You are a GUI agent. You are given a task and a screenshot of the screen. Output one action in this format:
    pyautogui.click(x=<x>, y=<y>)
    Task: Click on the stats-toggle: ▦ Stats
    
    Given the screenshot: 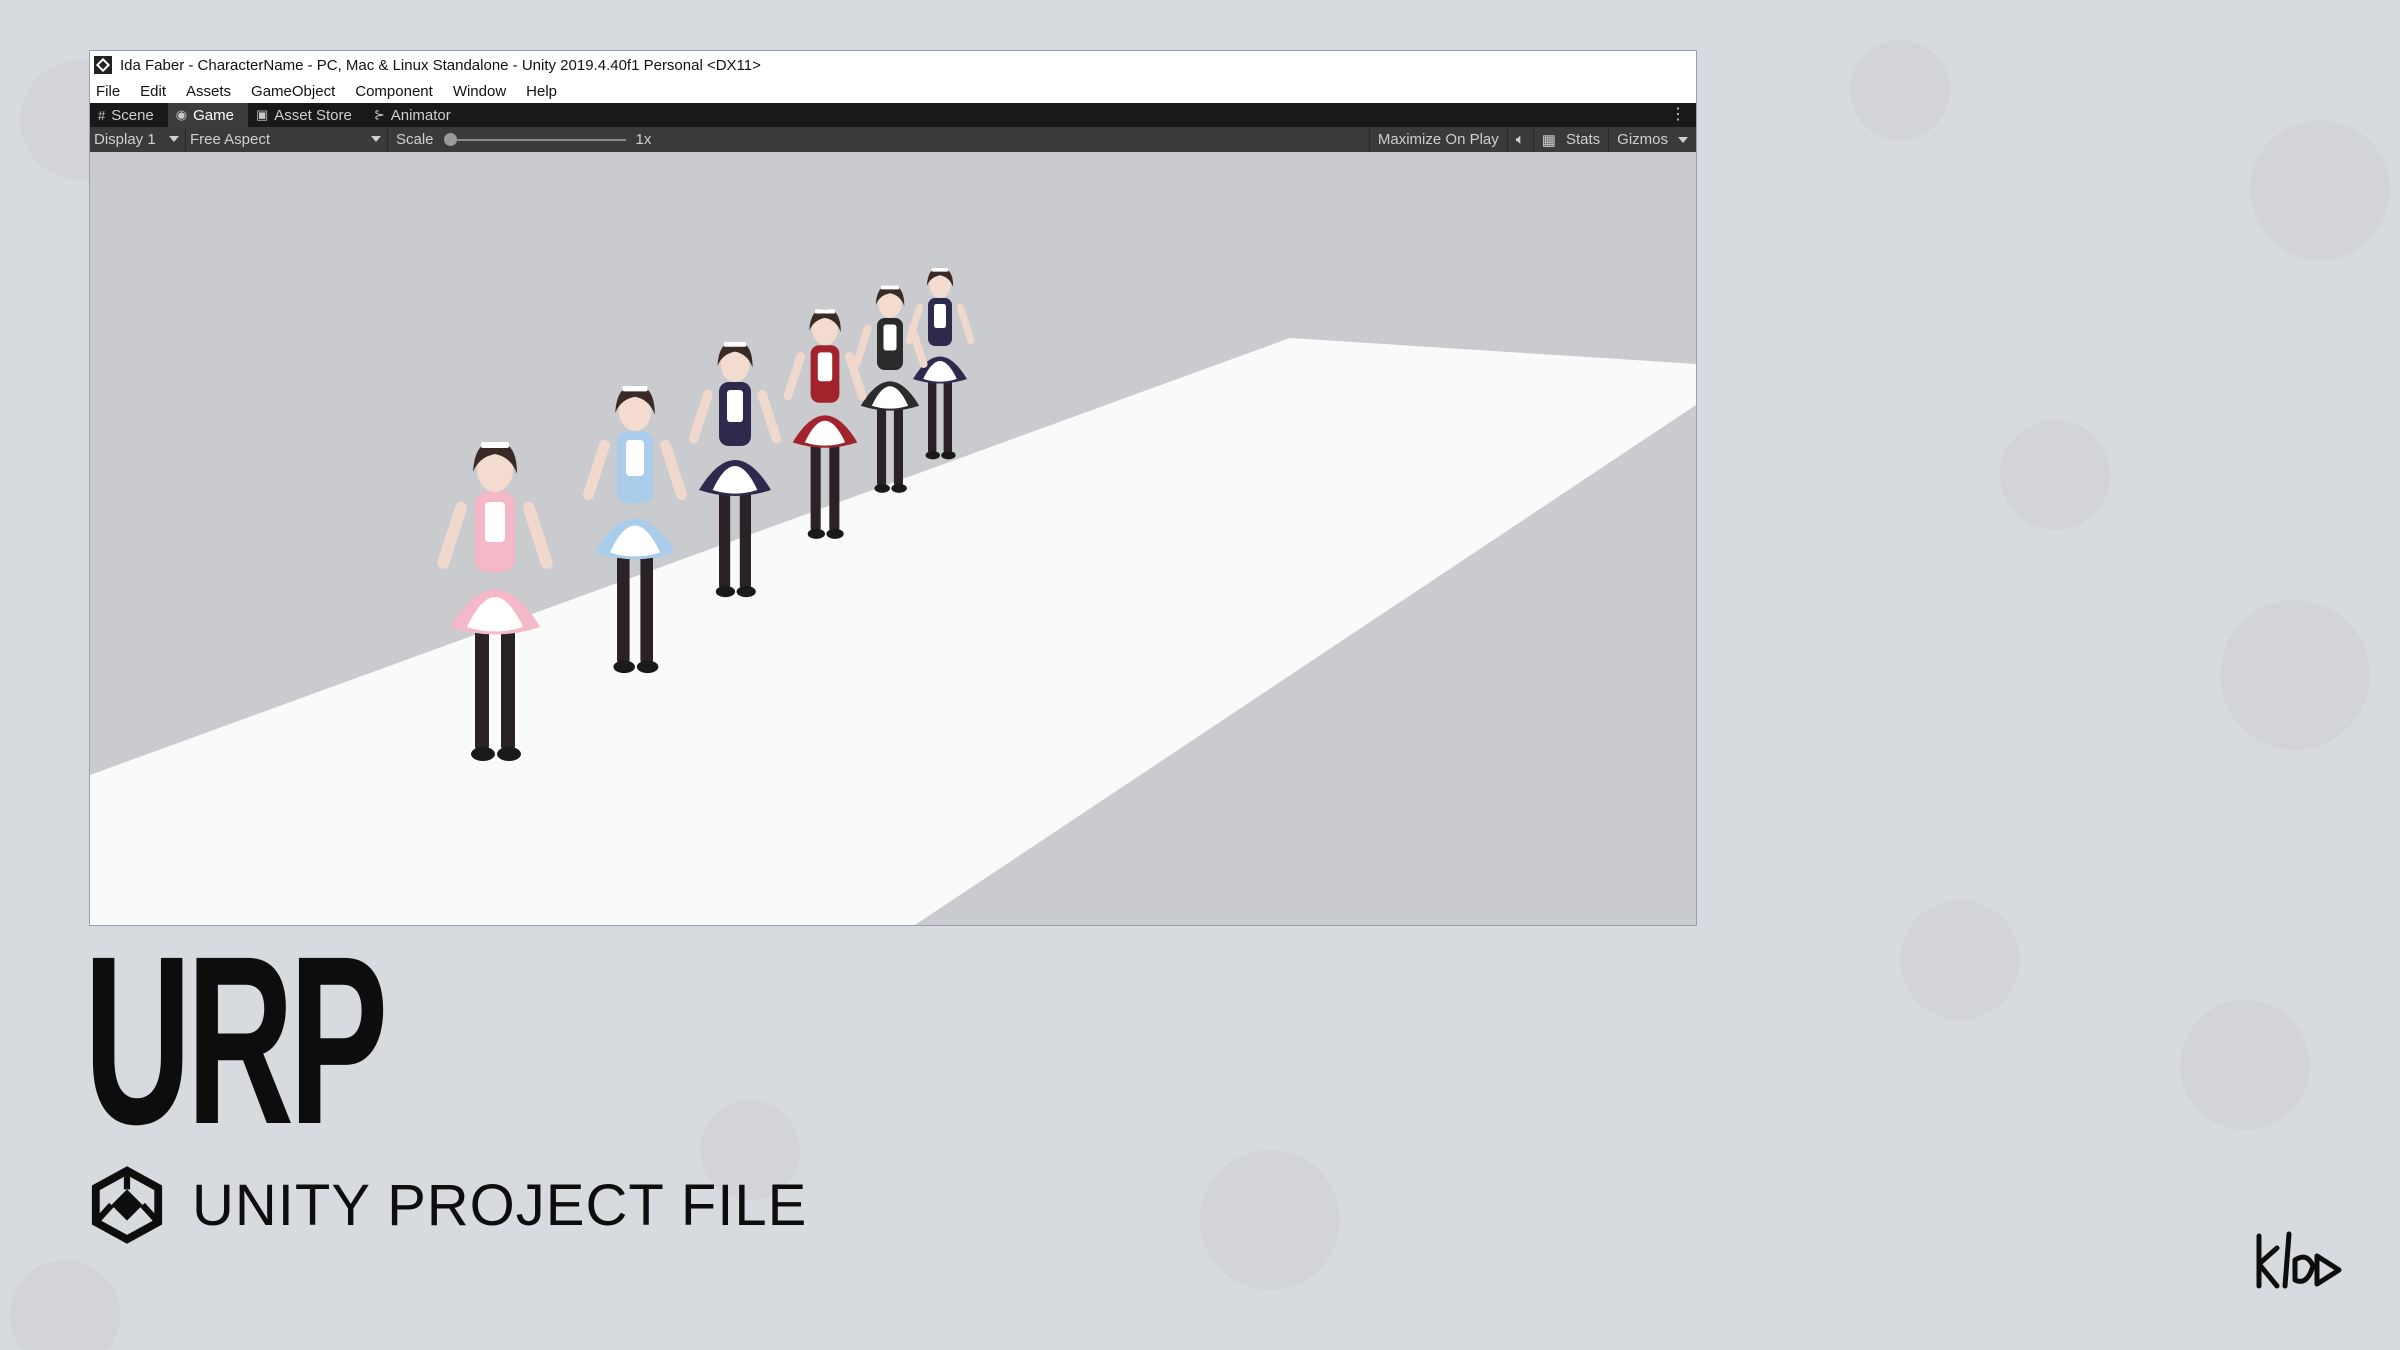 What is the action you would take?
    pyautogui.click(x=1570, y=139)
    